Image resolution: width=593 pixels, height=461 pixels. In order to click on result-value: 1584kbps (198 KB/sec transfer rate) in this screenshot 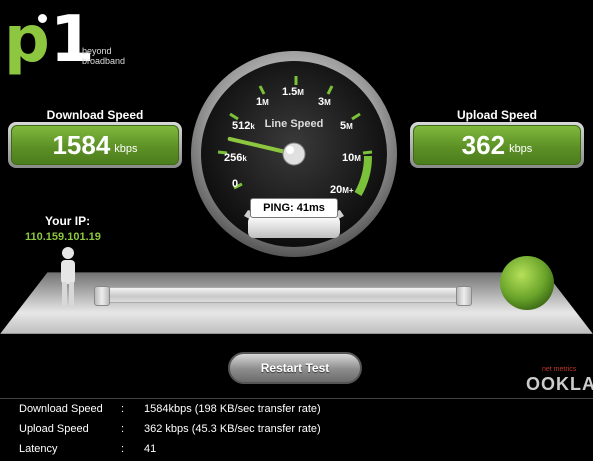, I will do `click(232, 409)`.